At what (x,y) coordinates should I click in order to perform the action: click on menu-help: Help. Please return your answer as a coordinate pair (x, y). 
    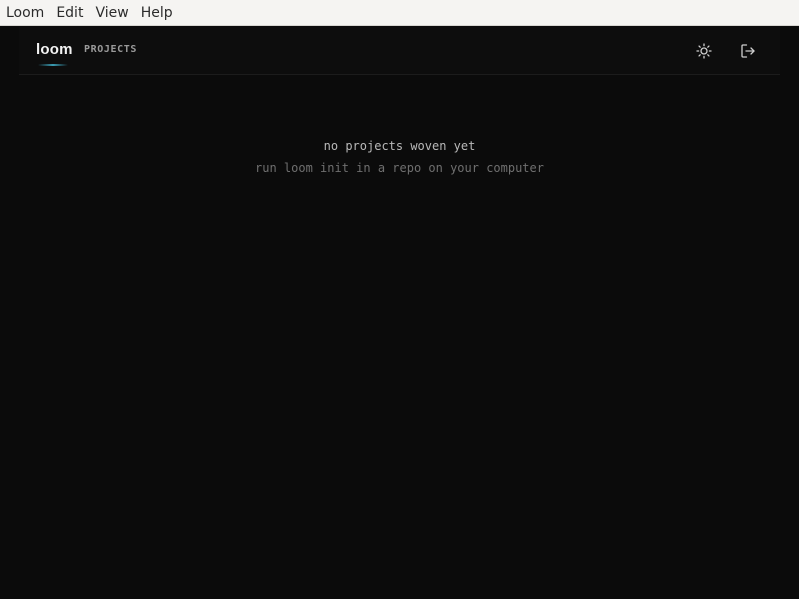
    Looking at the image, I should click on (157, 13).